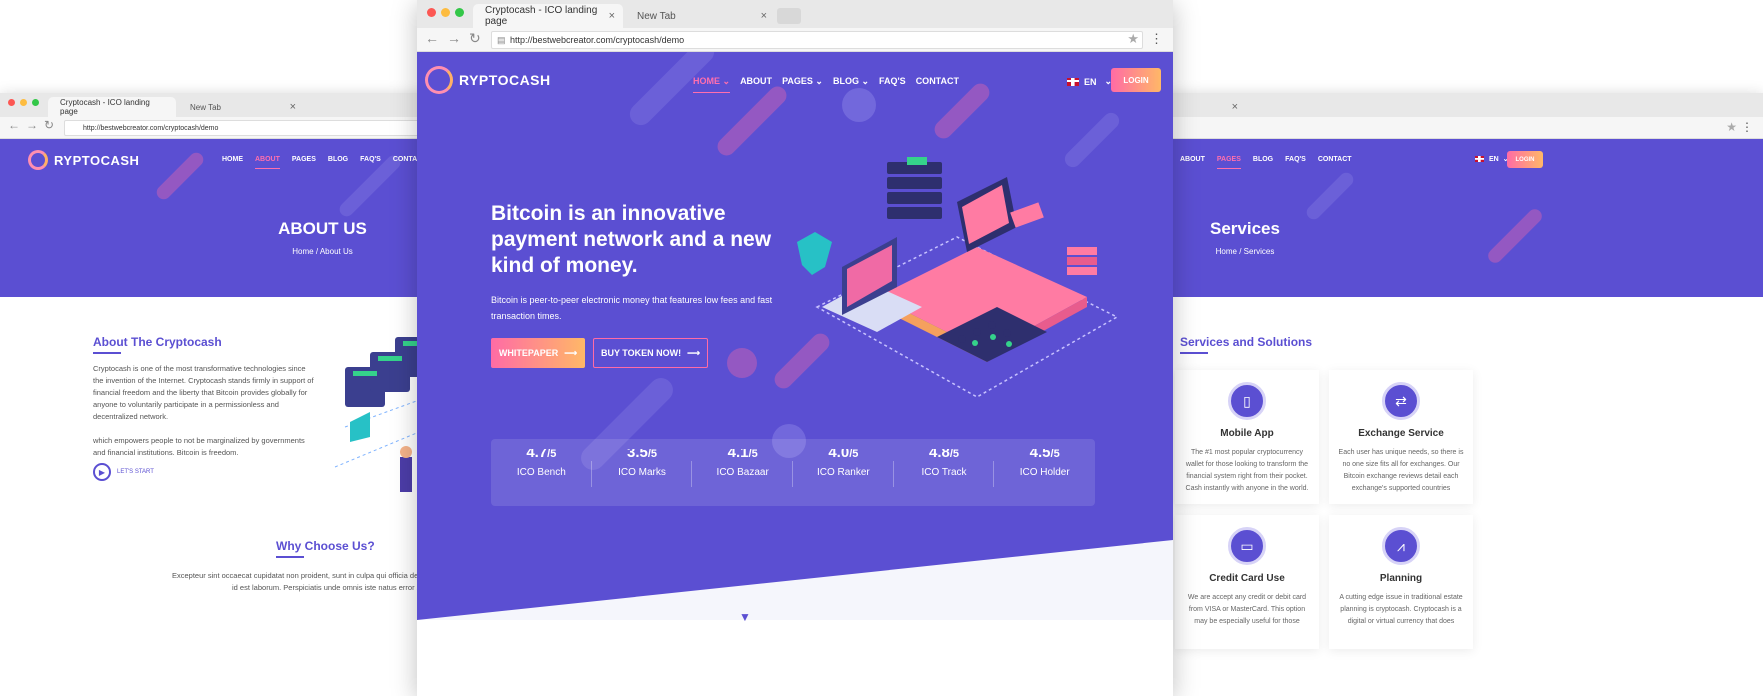  What do you see at coordinates (548, 16) in the screenshot?
I see `tab-cryptocash: Cryptocash - ICO landing page ×` at bounding box center [548, 16].